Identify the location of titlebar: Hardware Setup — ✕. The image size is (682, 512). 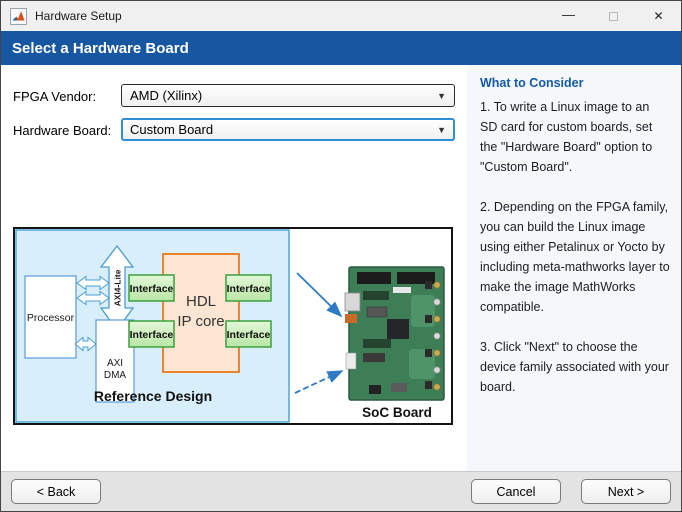
(341, 16).